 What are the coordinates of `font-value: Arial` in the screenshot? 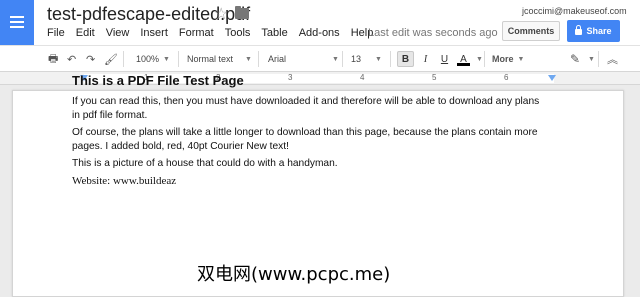 It's located at (277, 59).